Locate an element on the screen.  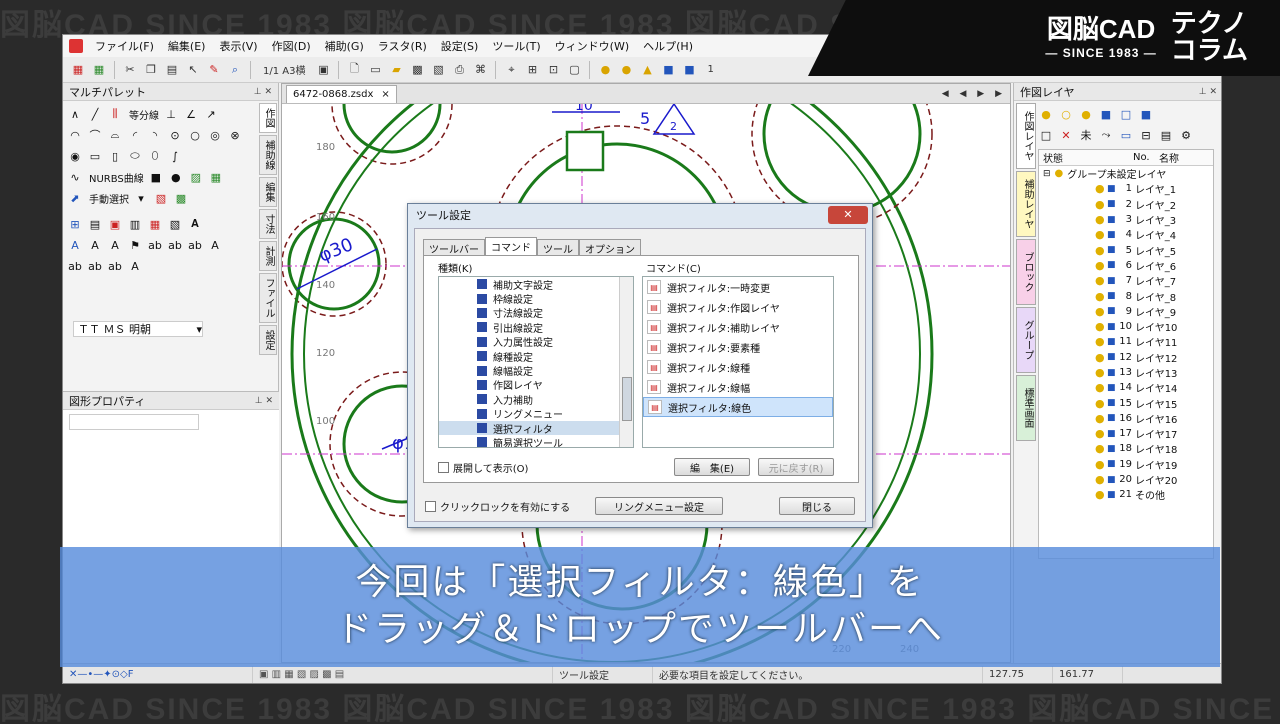
vtab-draw: 作図 is located at coordinates (268, 118).